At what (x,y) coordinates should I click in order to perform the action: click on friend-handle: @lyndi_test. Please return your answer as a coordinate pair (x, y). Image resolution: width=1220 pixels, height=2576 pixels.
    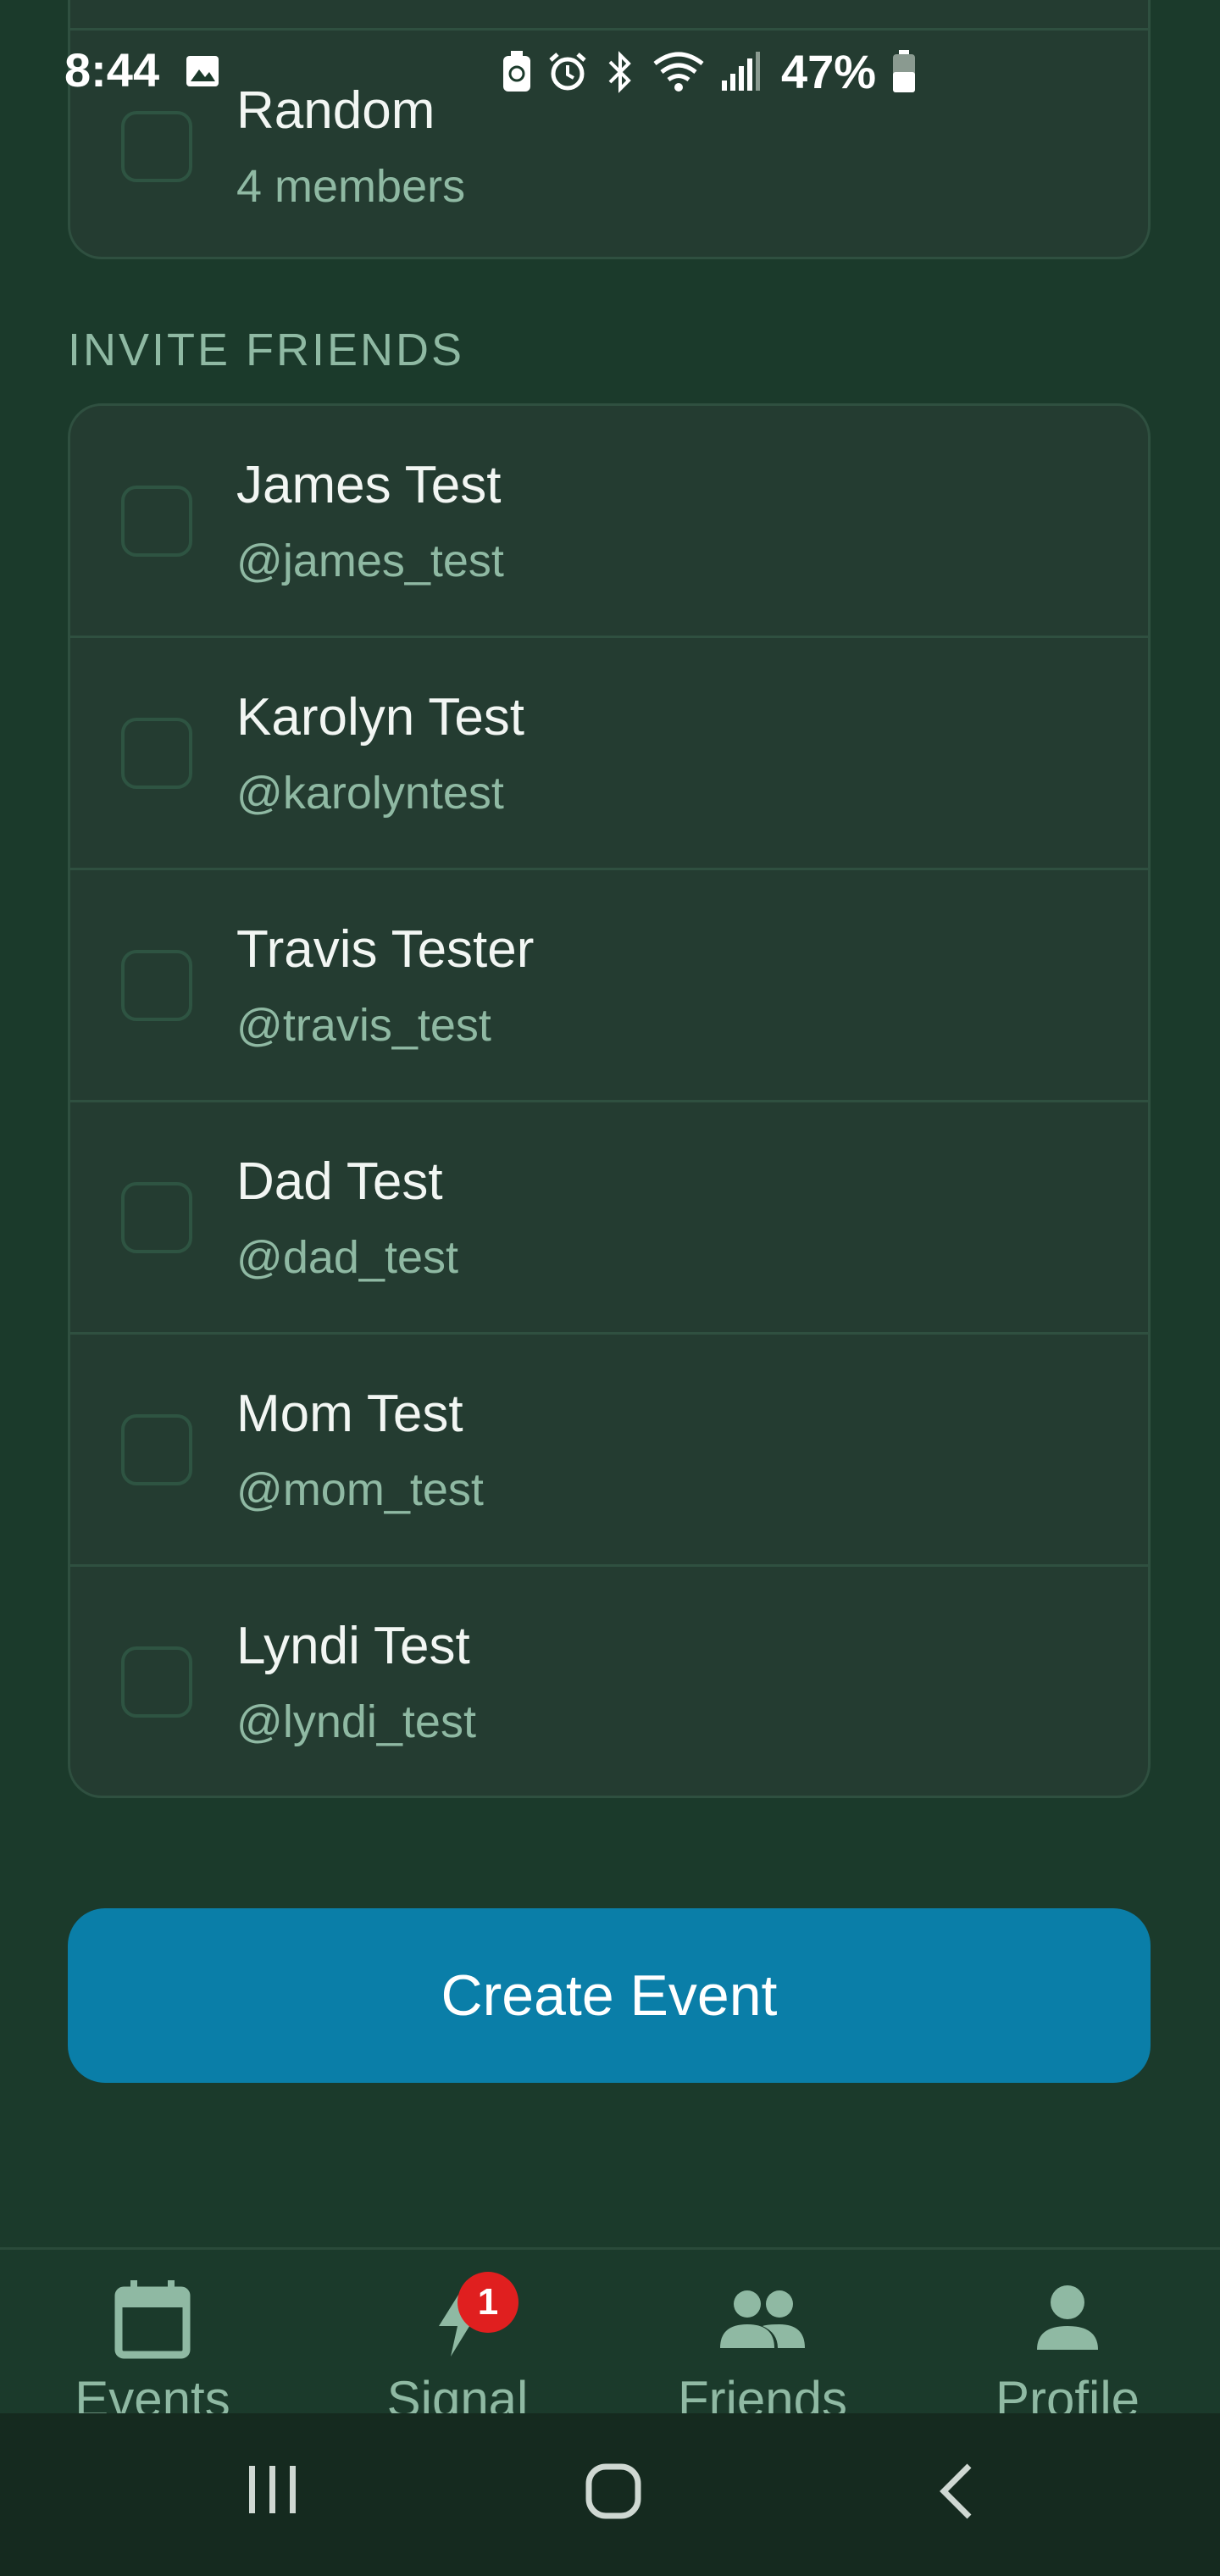
    Looking at the image, I should click on (356, 1721).